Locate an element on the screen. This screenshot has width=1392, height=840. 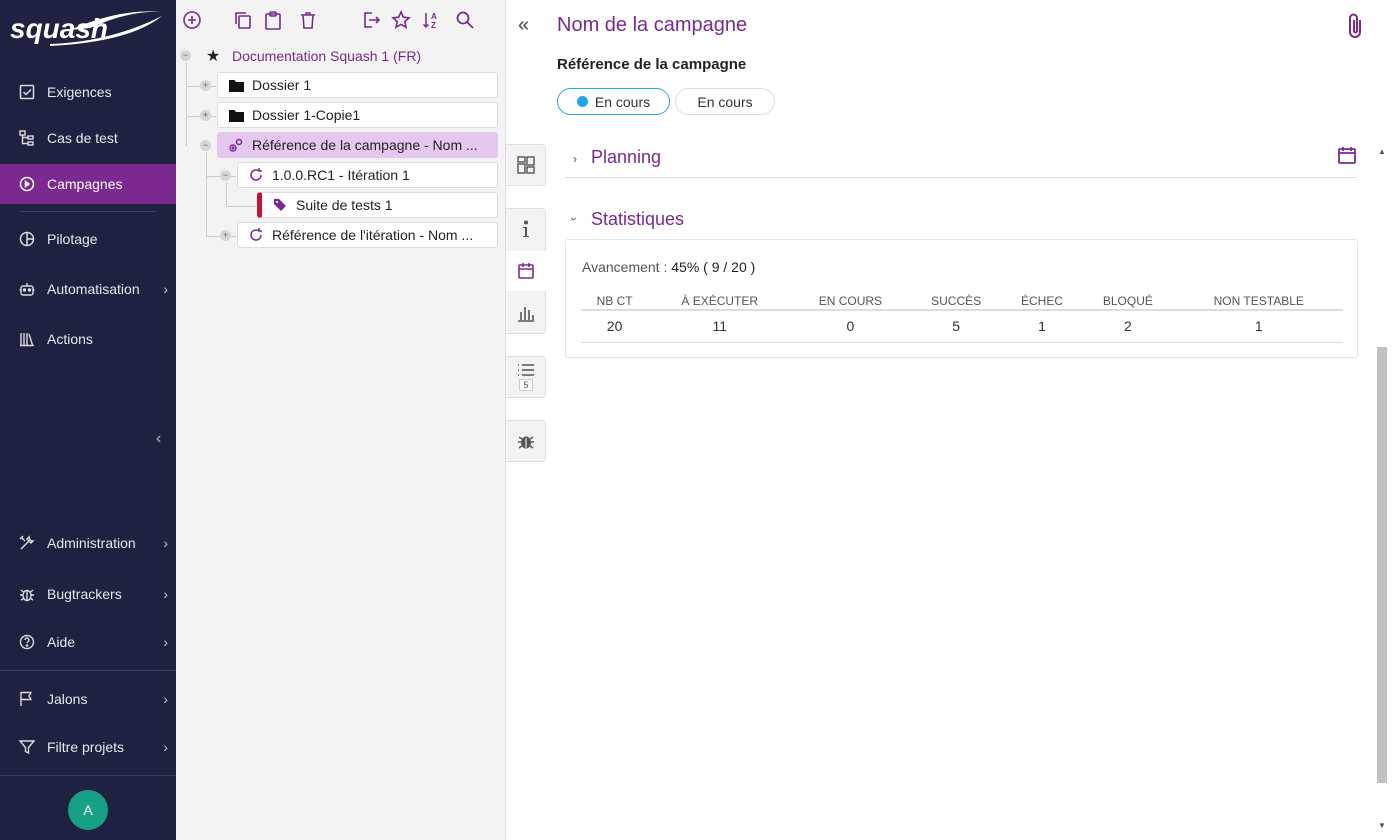
sidebar-item-label: Filtre projets is located at coordinates (86, 747).